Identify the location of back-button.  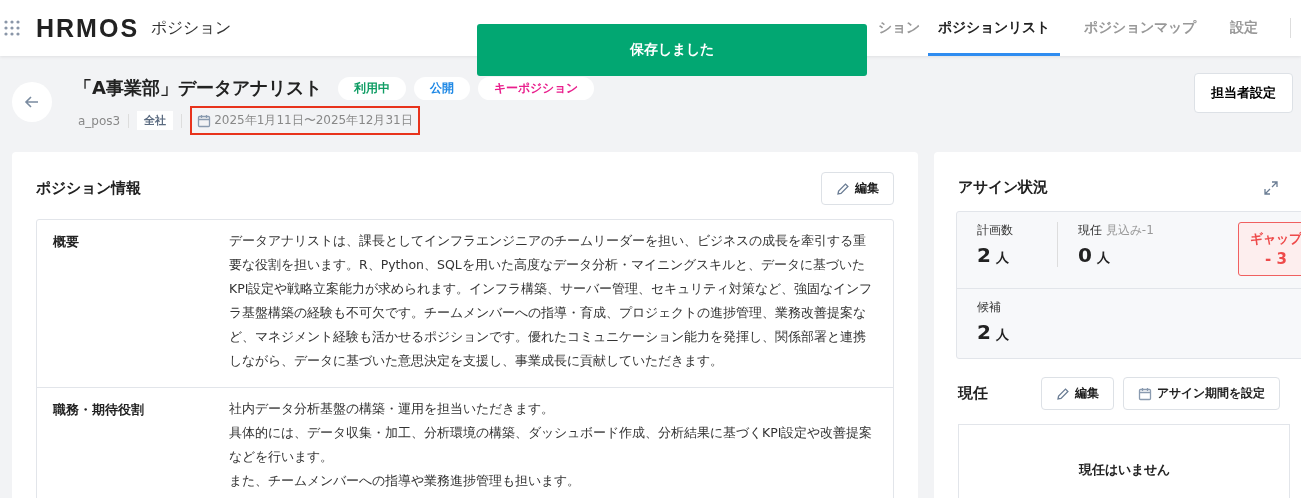
(32, 102).